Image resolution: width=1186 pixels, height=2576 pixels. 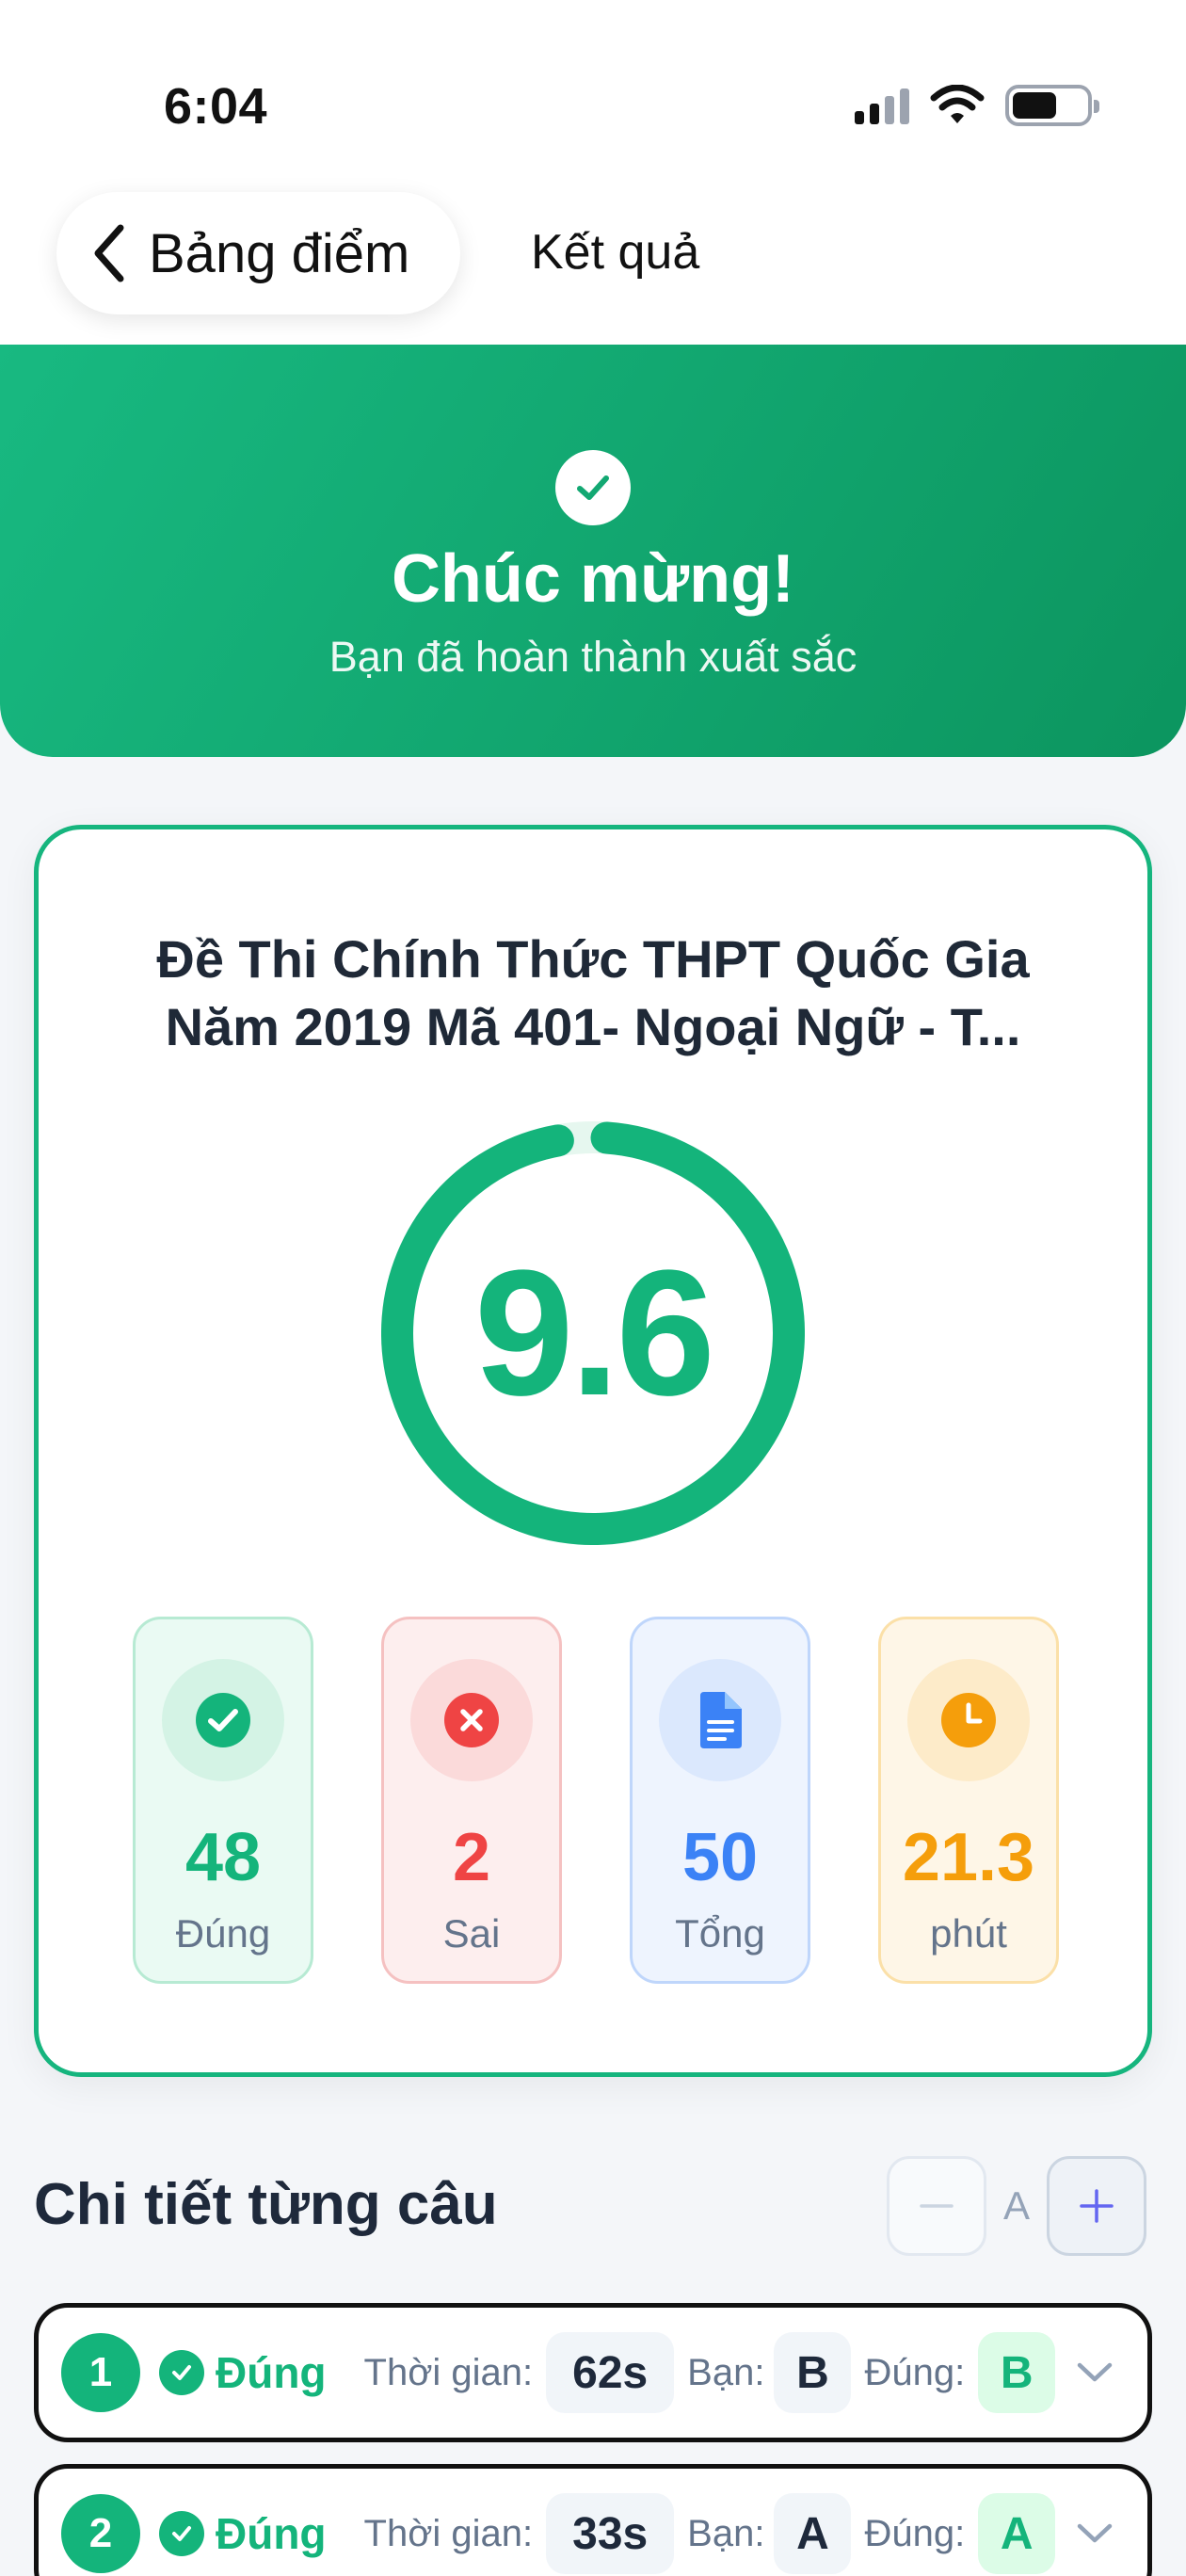 What do you see at coordinates (471, 1933) in the screenshot?
I see `stat-wrong-label: Sai` at bounding box center [471, 1933].